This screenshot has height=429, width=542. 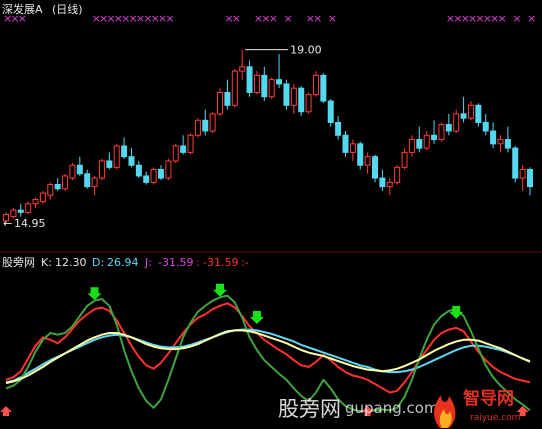 I want to click on d-label: D:, so click(x=98, y=262).